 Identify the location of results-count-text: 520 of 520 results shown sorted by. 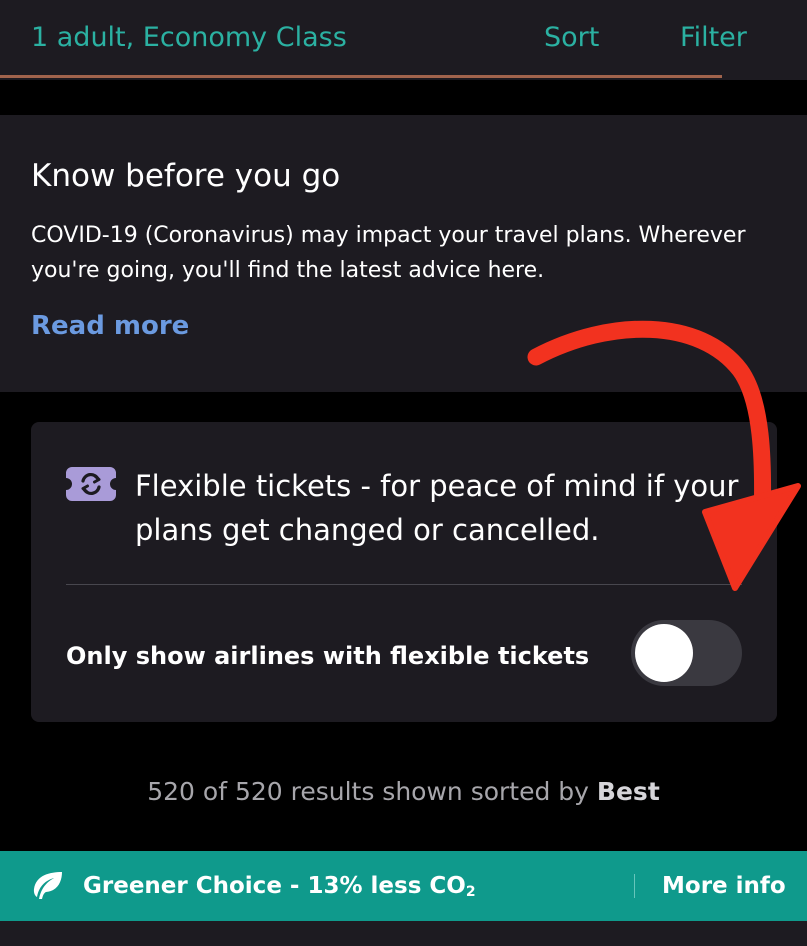
(372, 791).